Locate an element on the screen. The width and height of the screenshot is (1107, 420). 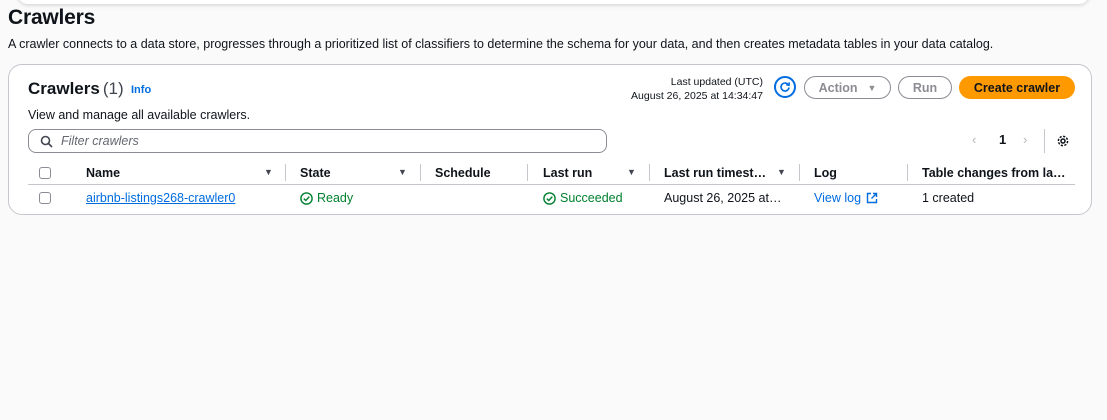
last-run-cell: Succeeded is located at coordinates (583, 198).